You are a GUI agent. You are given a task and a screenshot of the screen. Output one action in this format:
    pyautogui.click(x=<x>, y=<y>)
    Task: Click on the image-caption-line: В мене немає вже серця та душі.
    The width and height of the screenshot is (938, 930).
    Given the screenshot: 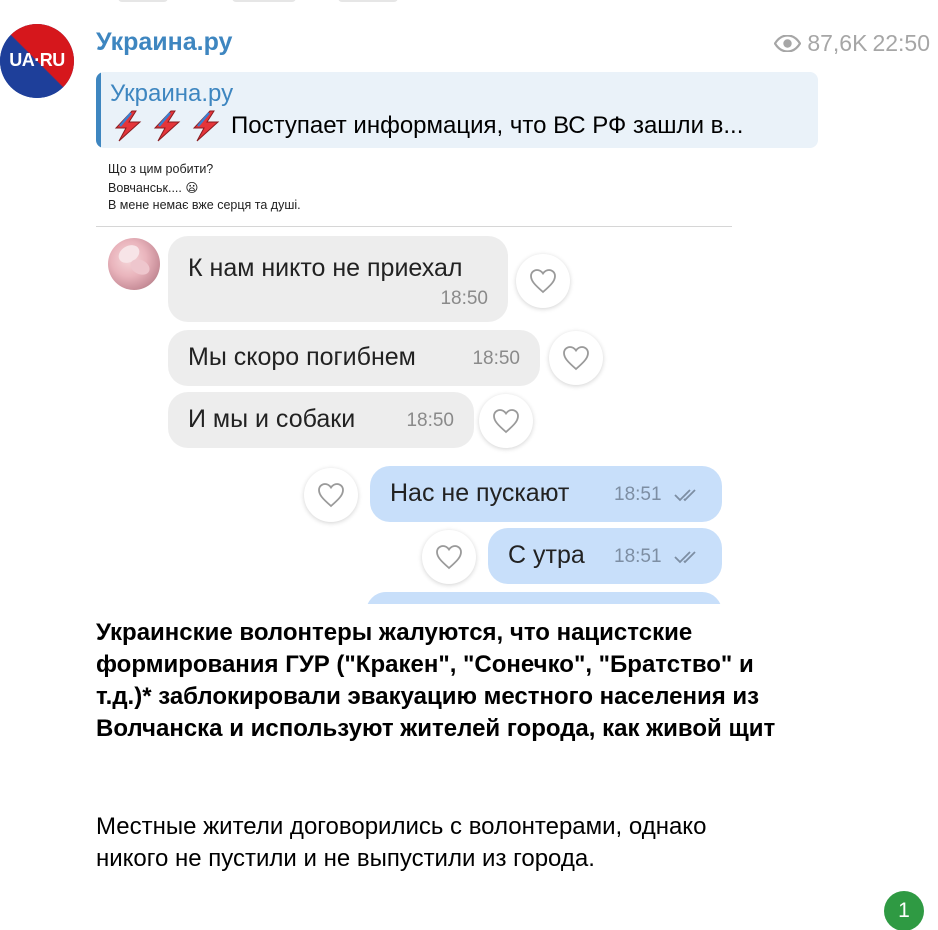 What is the action you would take?
    pyautogui.click(x=204, y=205)
    